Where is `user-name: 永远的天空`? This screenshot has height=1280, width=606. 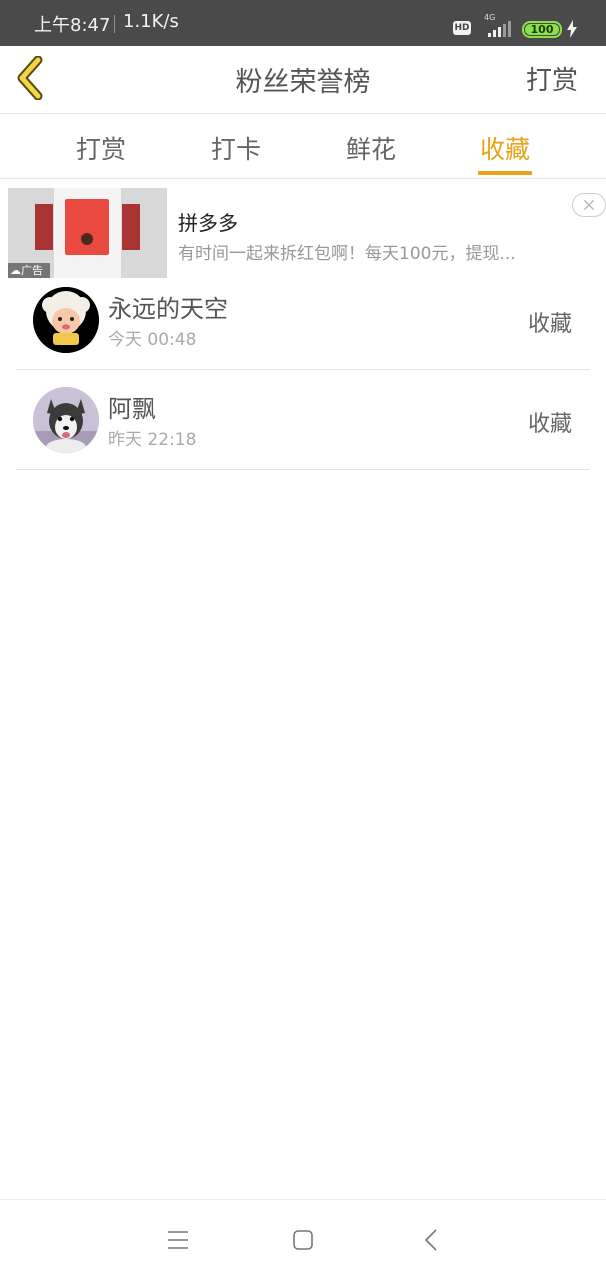 user-name: 永远的天空 is located at coordinates (168, 309).